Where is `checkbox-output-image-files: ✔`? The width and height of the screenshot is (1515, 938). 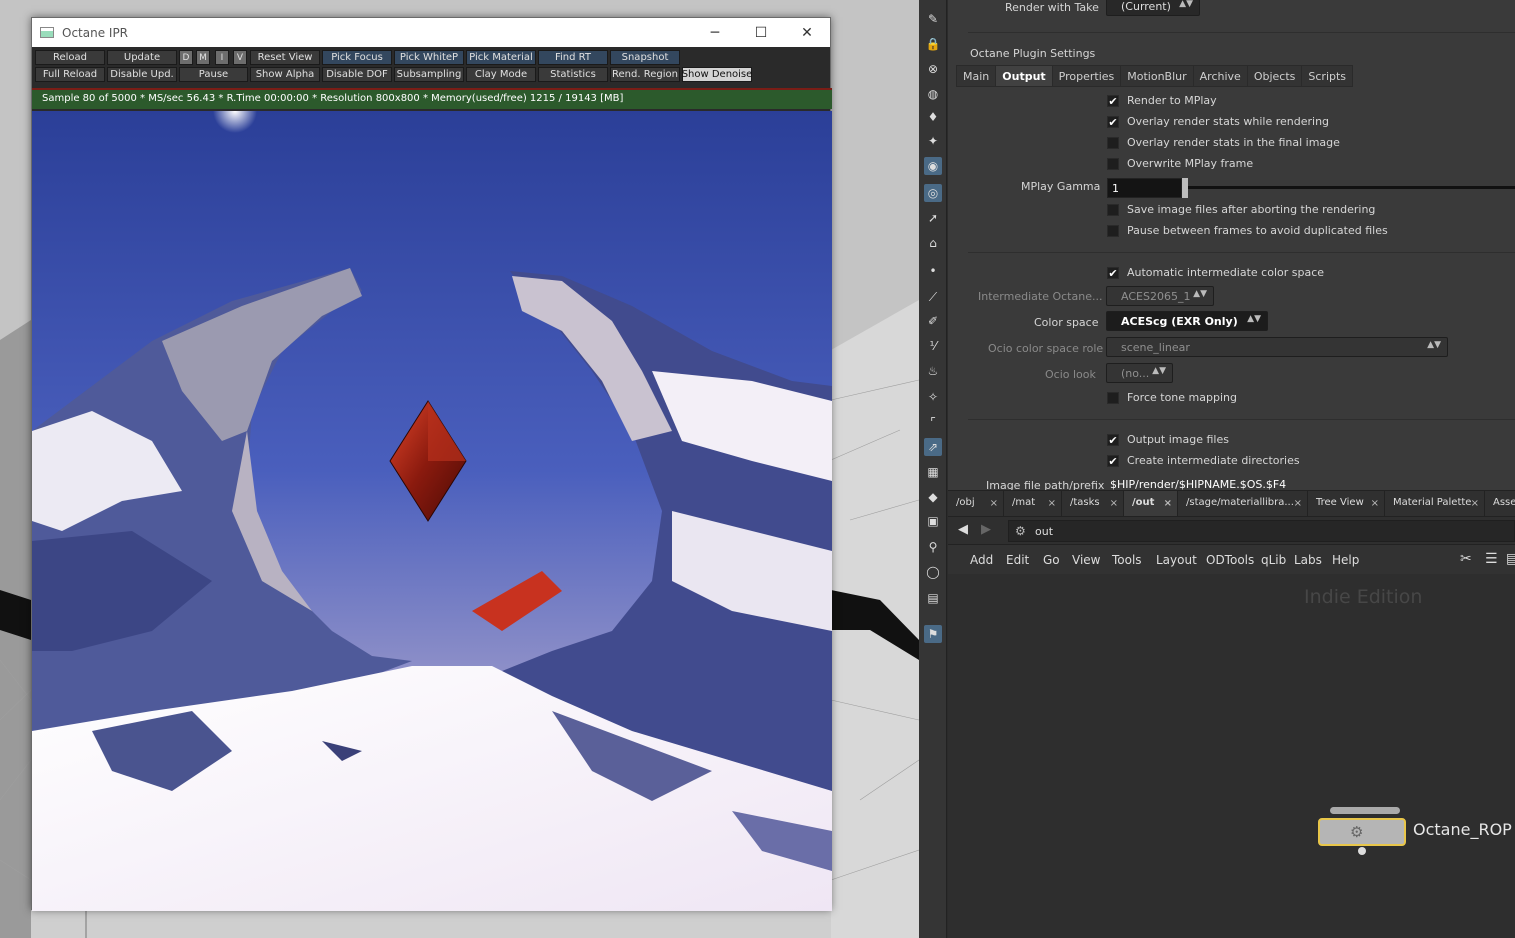 checkbox-output-image-files: ✔ is located at coordinates (1113, 440).